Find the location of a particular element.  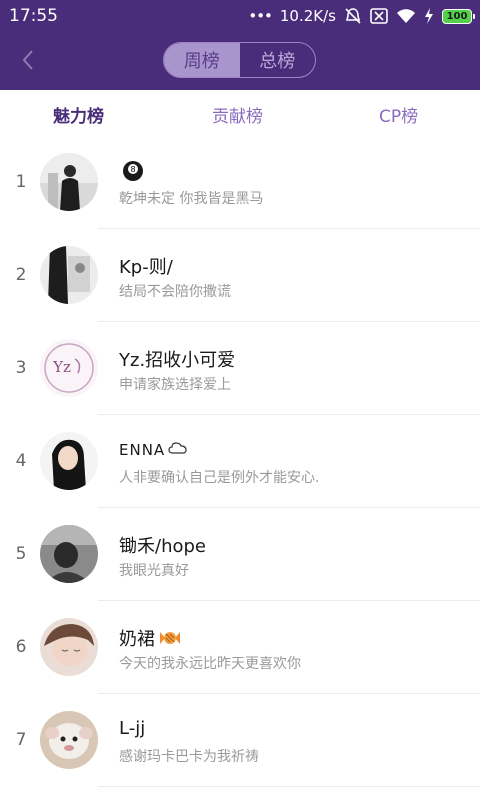

user-name: 锄禾/hope is located at coordinates (162, 546).